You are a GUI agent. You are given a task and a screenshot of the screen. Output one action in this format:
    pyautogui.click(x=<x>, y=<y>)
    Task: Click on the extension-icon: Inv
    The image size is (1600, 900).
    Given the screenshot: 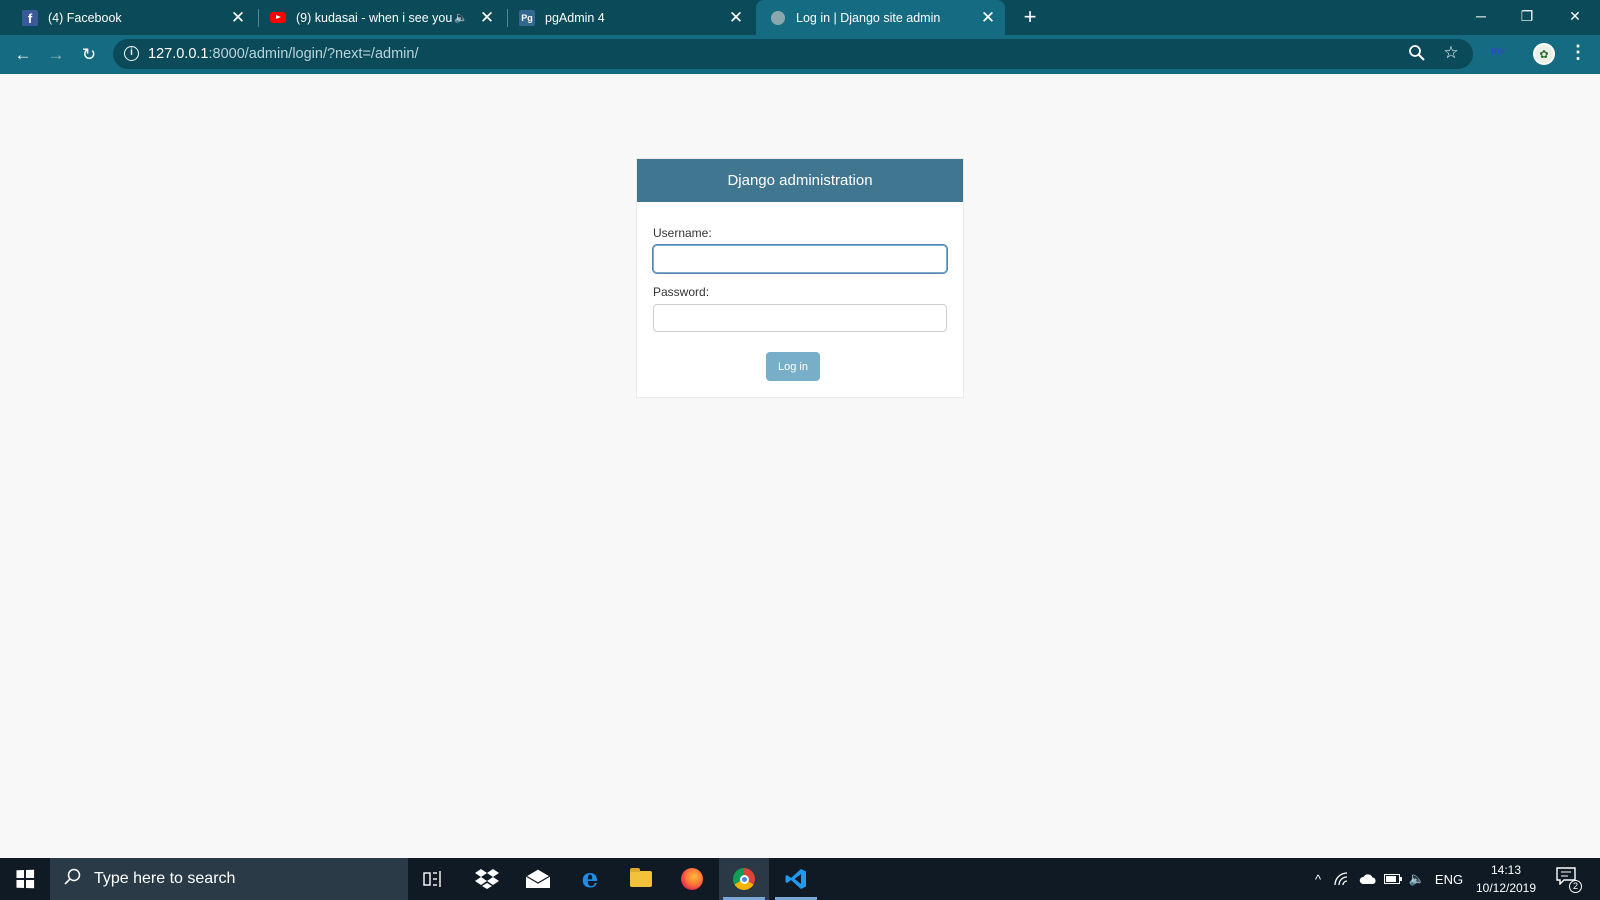 What is the action you would take?
    pyautogui.click(x=1498, y=54)
    